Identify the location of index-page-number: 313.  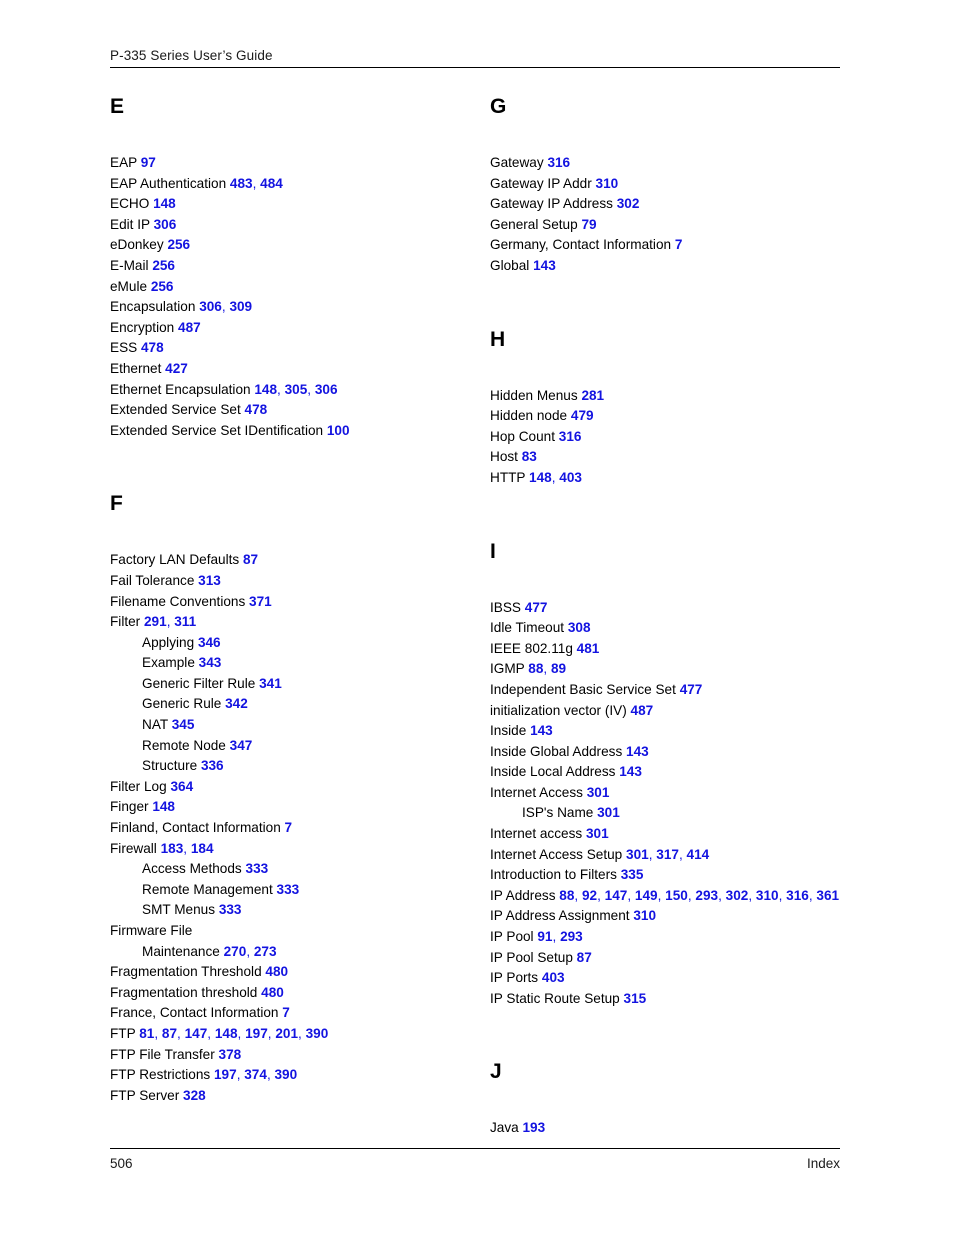
(209, 580).